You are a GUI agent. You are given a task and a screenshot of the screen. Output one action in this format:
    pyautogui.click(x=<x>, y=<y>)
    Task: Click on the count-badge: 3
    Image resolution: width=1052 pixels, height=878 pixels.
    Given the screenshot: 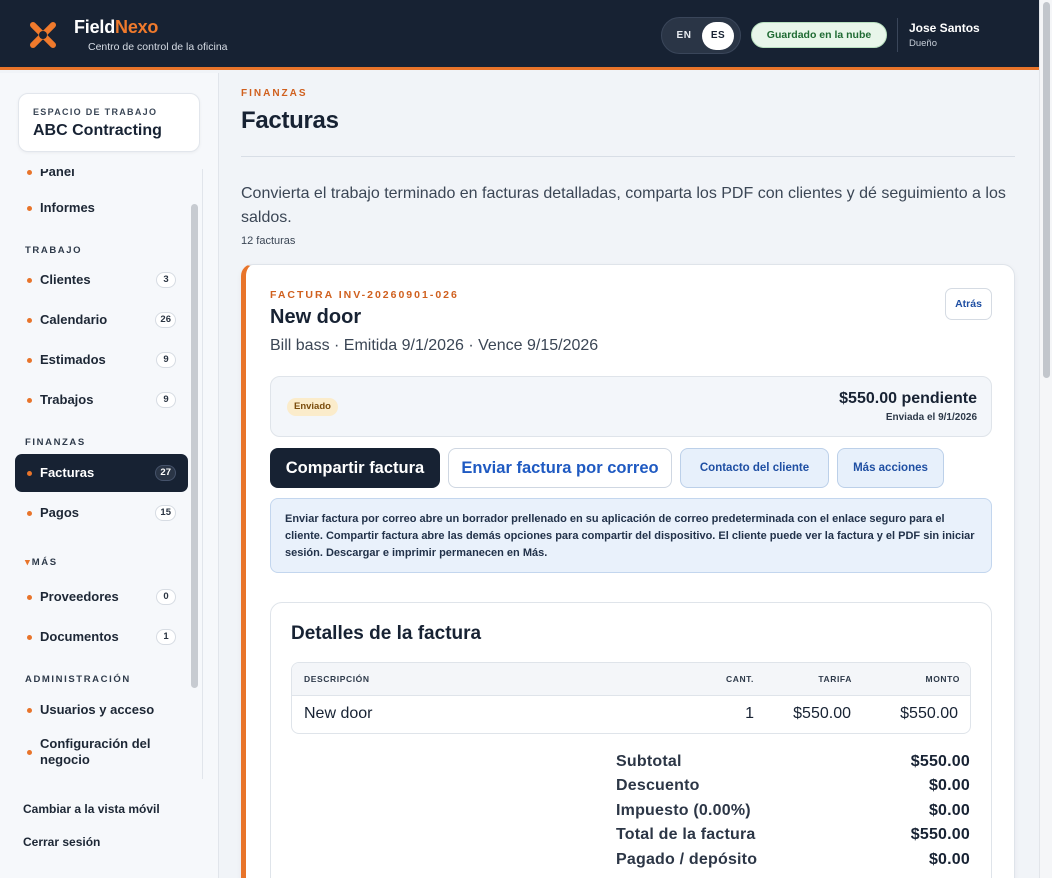 What is the action you would take?
    pyautogui.click(x=166, y=280)
    